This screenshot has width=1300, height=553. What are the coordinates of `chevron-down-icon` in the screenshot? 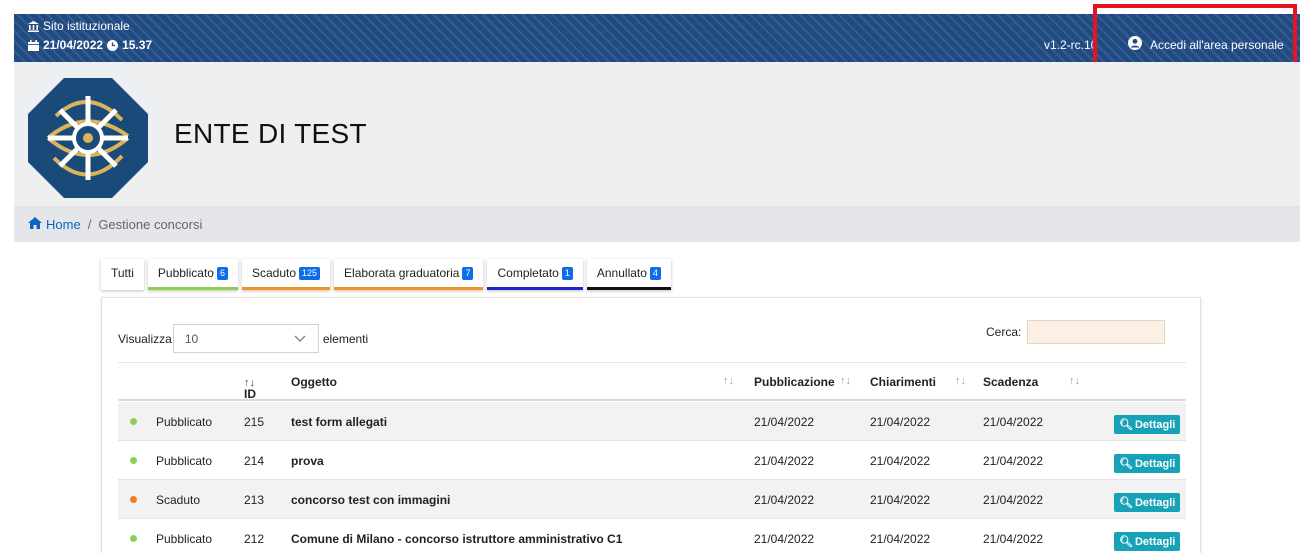 It's located at (300, 339).